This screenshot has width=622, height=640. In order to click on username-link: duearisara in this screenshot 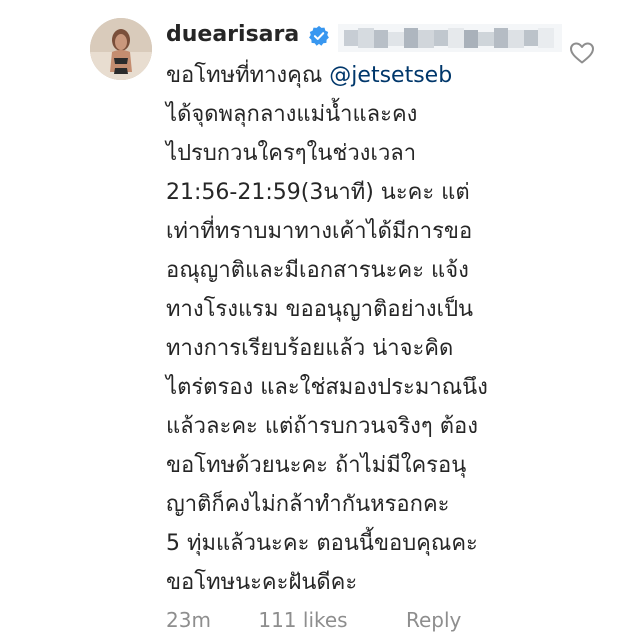, I will do `click(232, 34)`.